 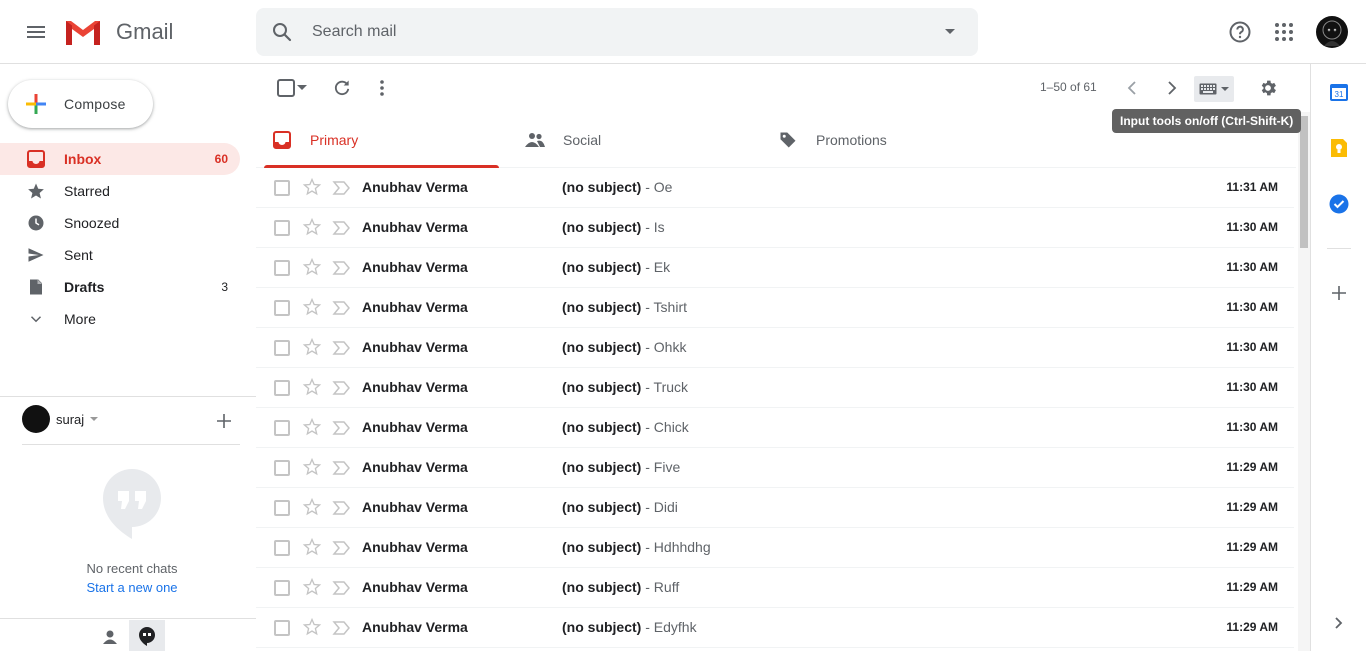 What do you see at coordinates (1068, 87) in the screenshot?
I see `pagination-text: 1–50 of 61` at bounding box center [1068, 87].